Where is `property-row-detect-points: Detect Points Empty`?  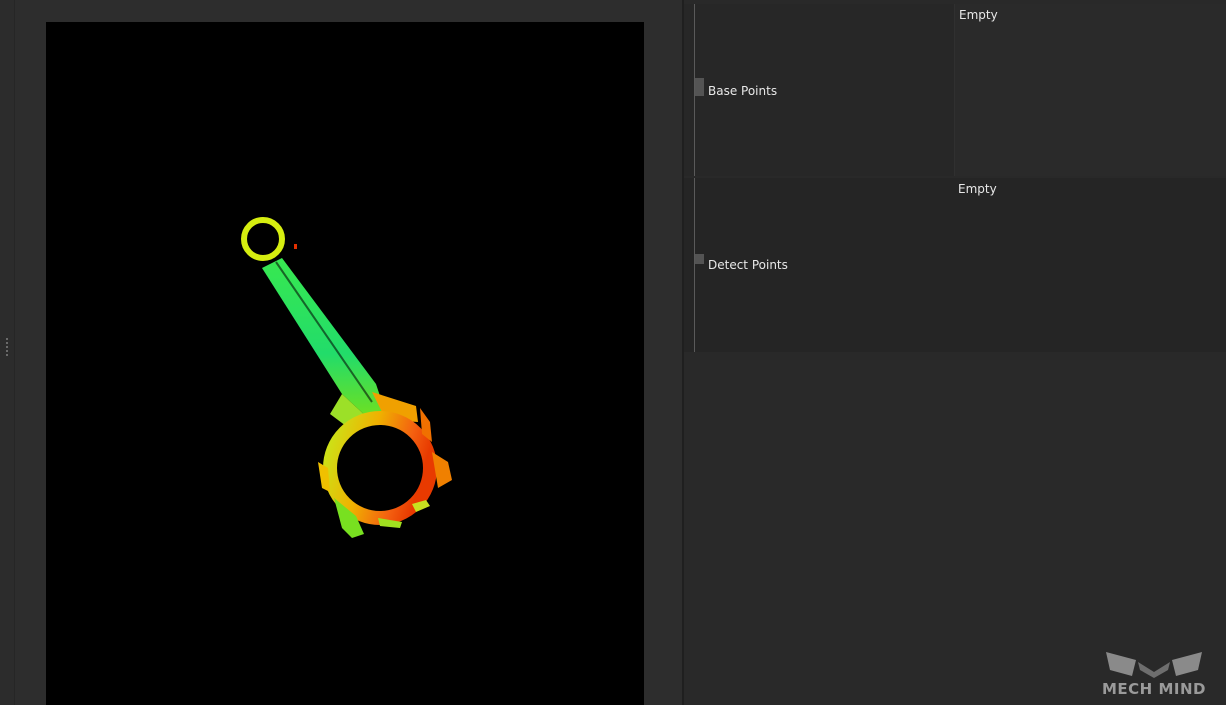
property-row-detect-points: Detect Points Empty is located at coordinates (955, 265).